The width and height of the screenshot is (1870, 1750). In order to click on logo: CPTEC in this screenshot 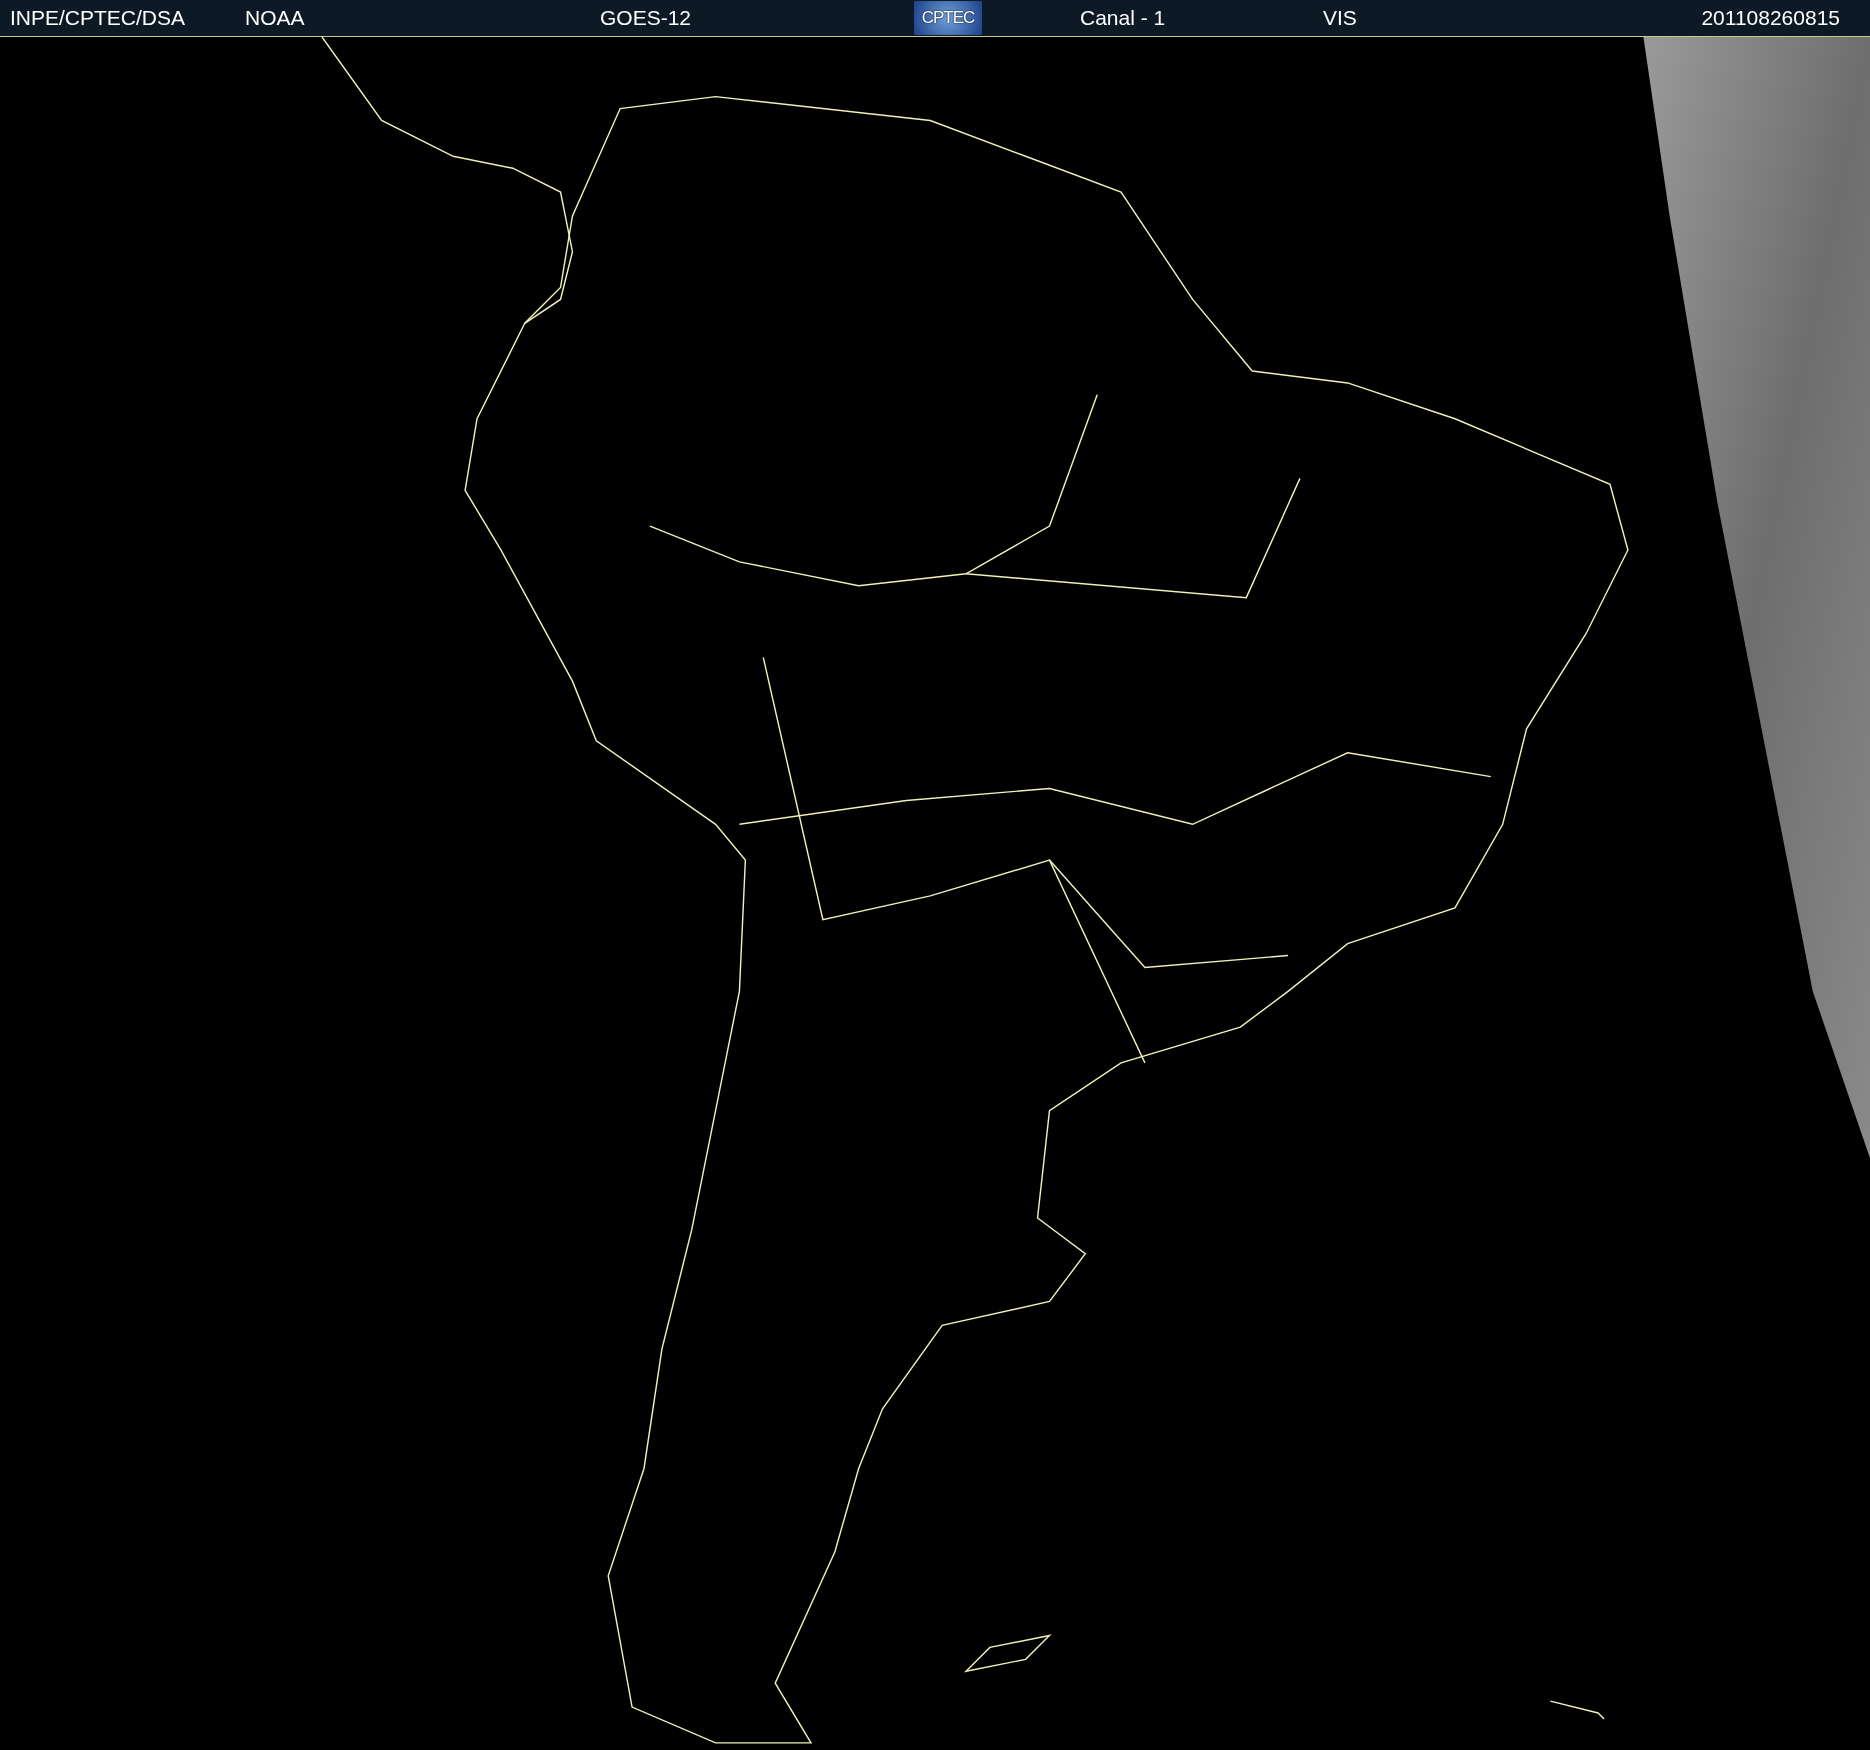, I will do `click(948, 18)`.